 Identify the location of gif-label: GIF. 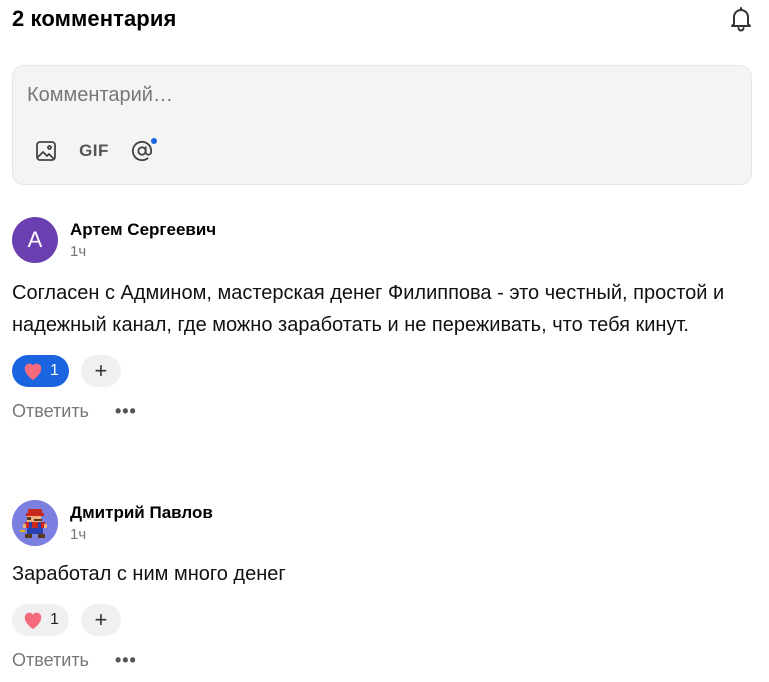
(94, 150).